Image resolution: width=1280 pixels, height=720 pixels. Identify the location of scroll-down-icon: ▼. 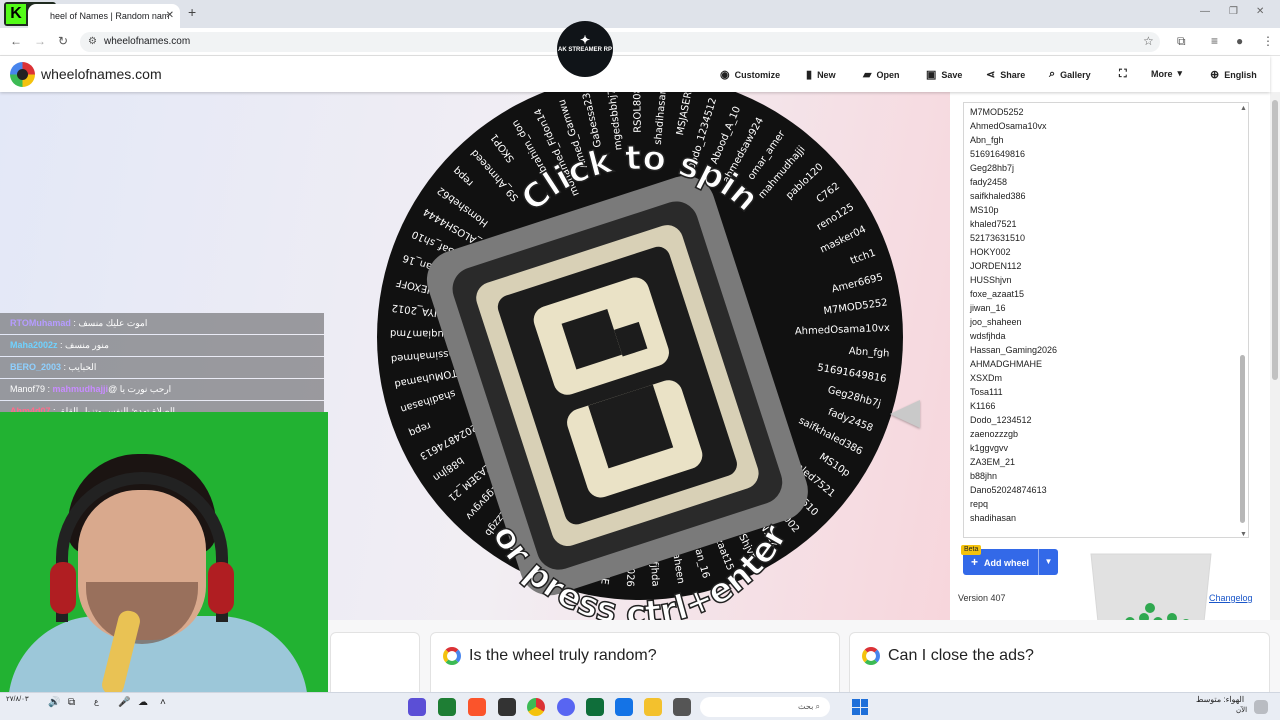
(1243, 534).